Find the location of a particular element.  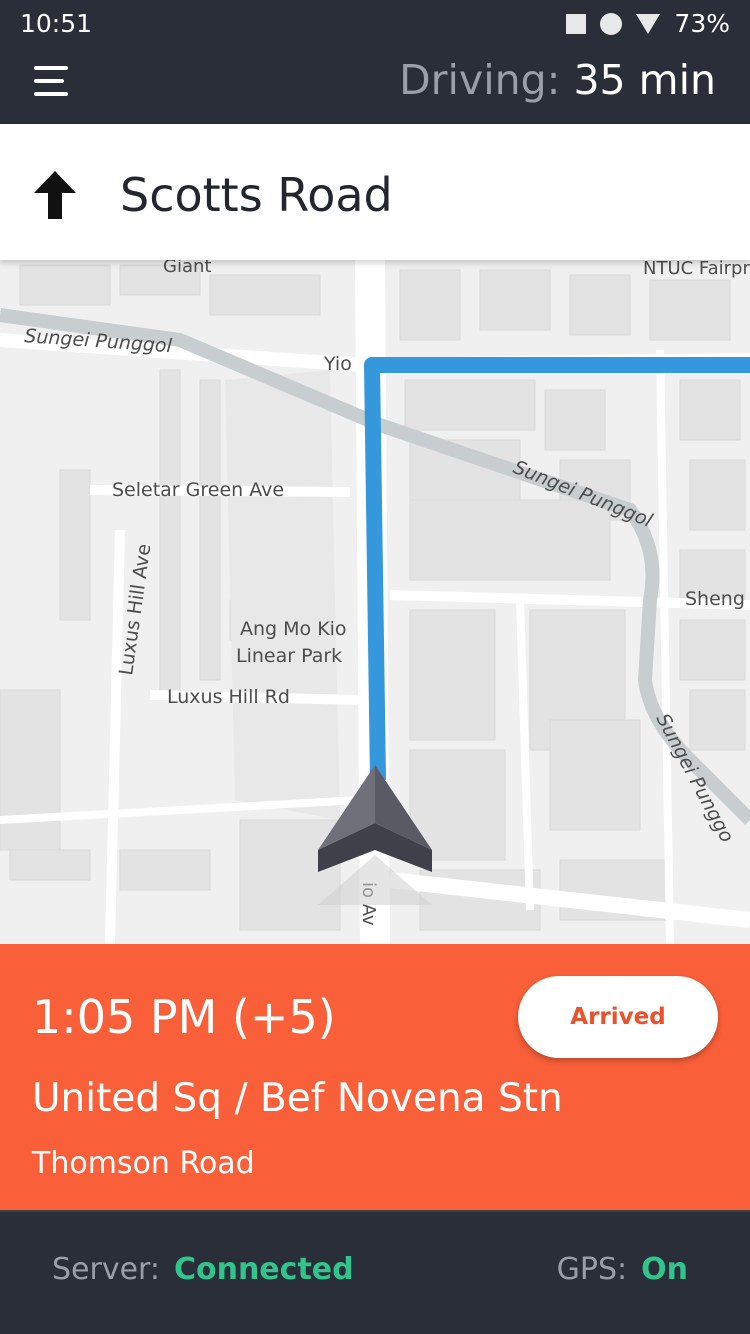

driving-label: Driving: is located at coordinates (480, 80).